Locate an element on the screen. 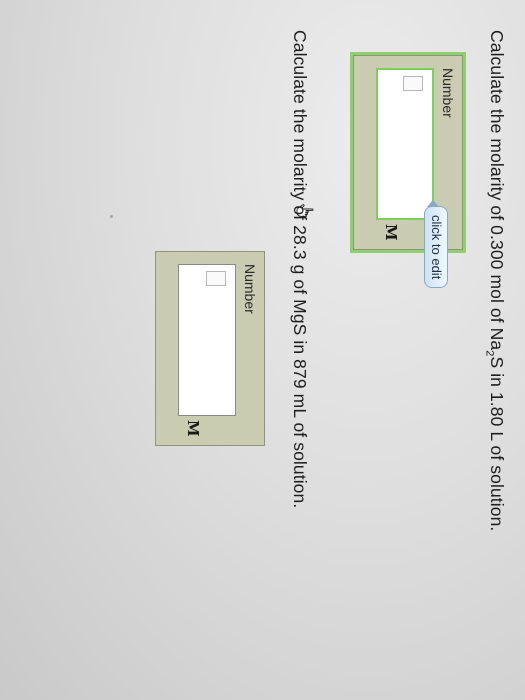 The height and width of the screenshot is (700, 525). answer-block-2: Number M is located at coordinates (210, 348).